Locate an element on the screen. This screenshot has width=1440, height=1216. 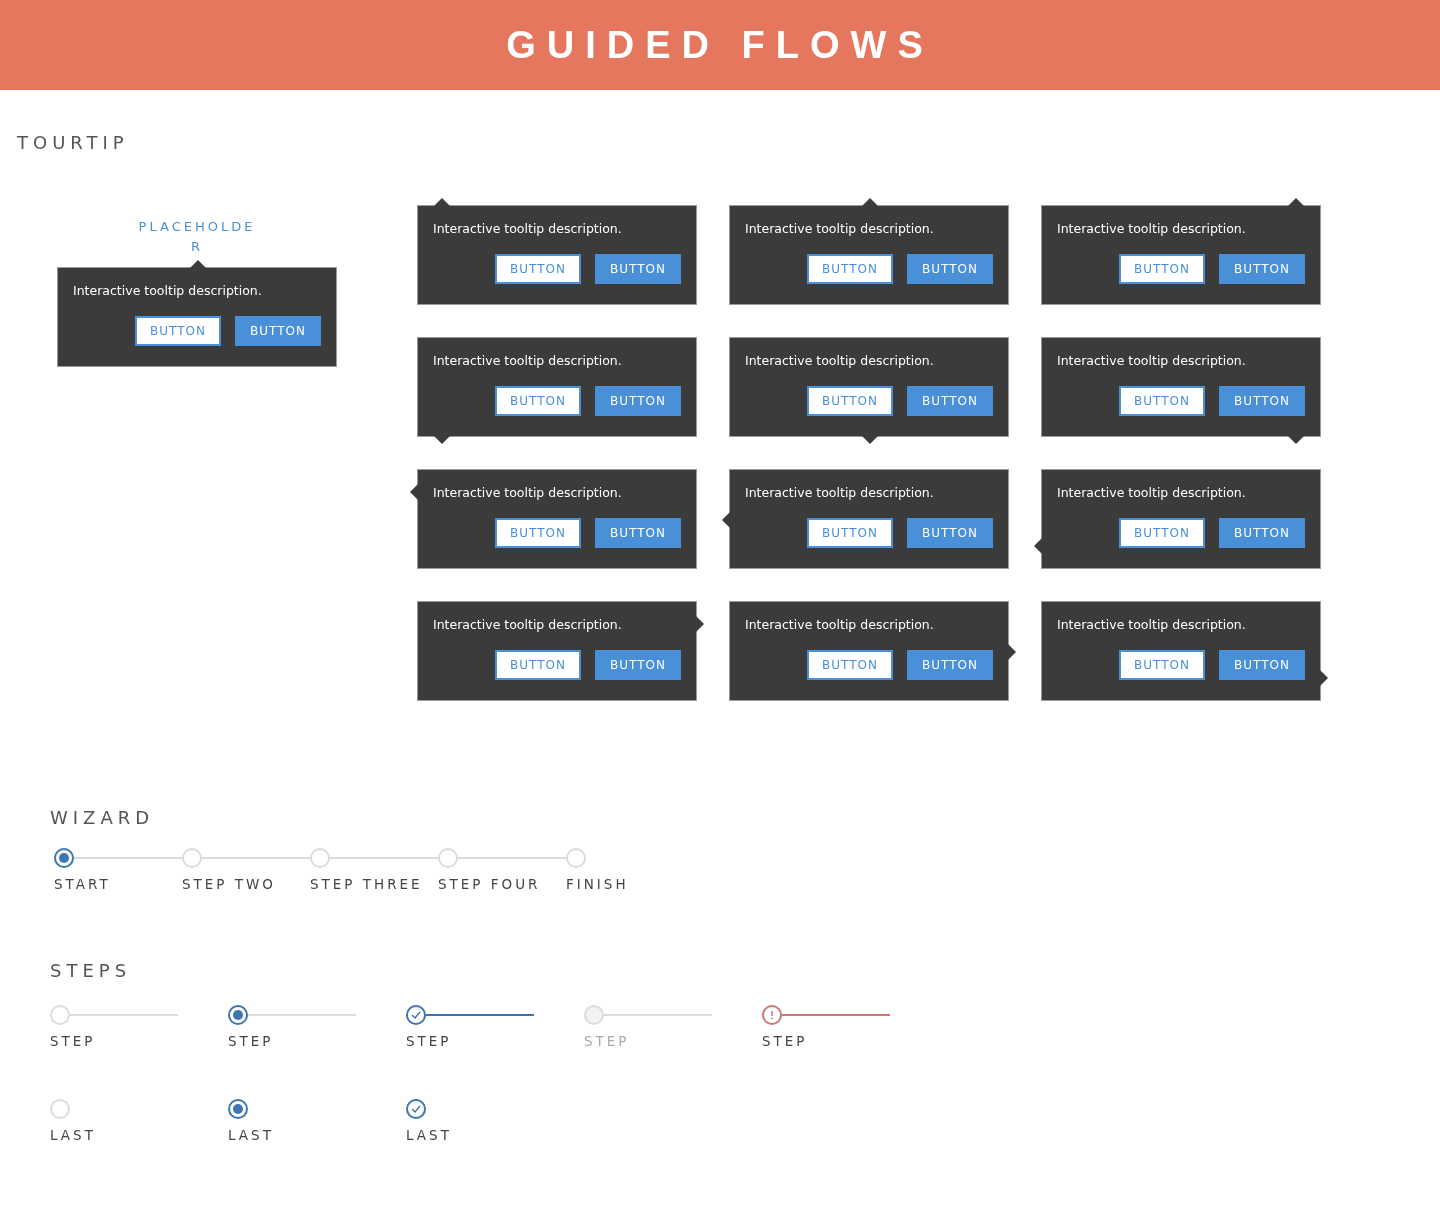
wizard-step-label: STEP THREE is located at coordinates (366, 884).